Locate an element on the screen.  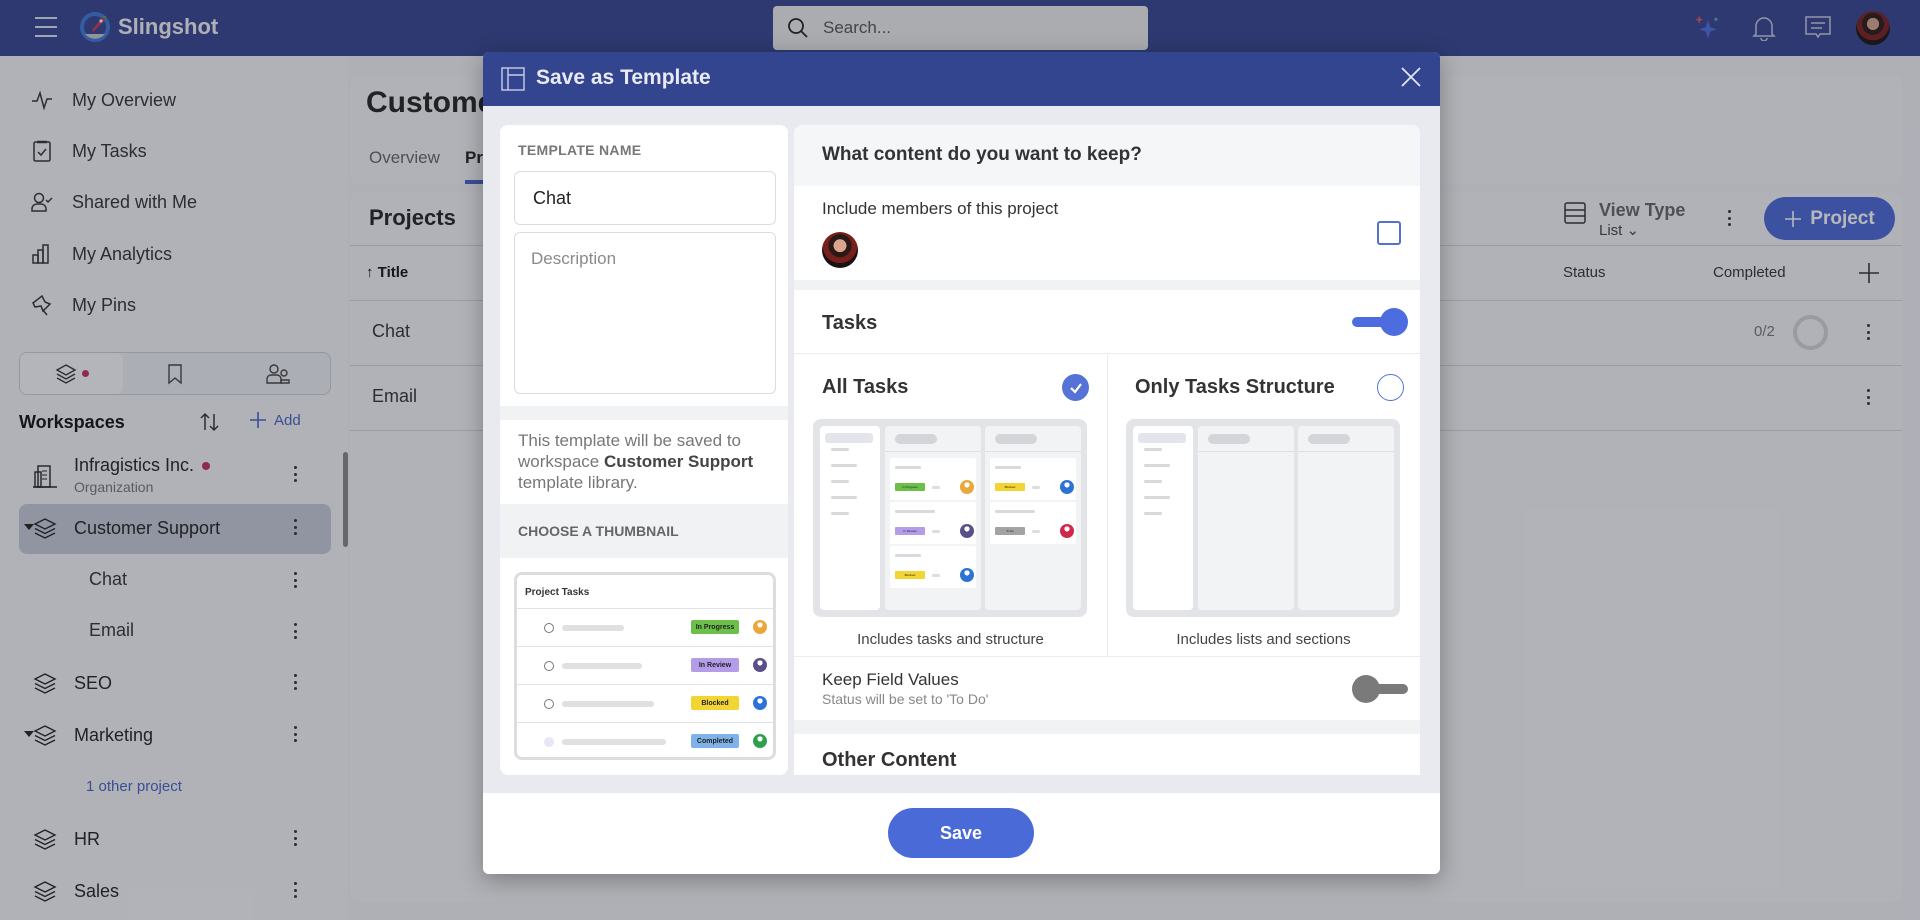
save-button: Save is located at coordinates (961, 833).